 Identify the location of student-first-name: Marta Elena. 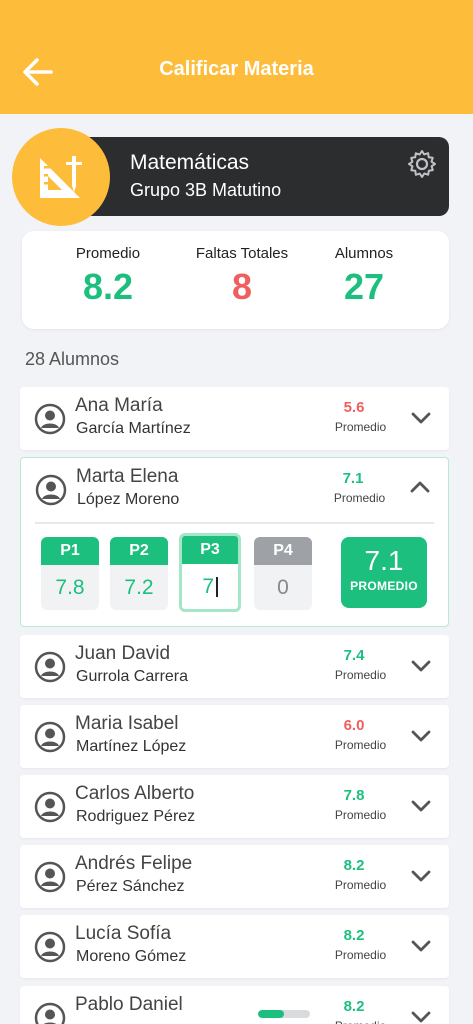
(127, 476).